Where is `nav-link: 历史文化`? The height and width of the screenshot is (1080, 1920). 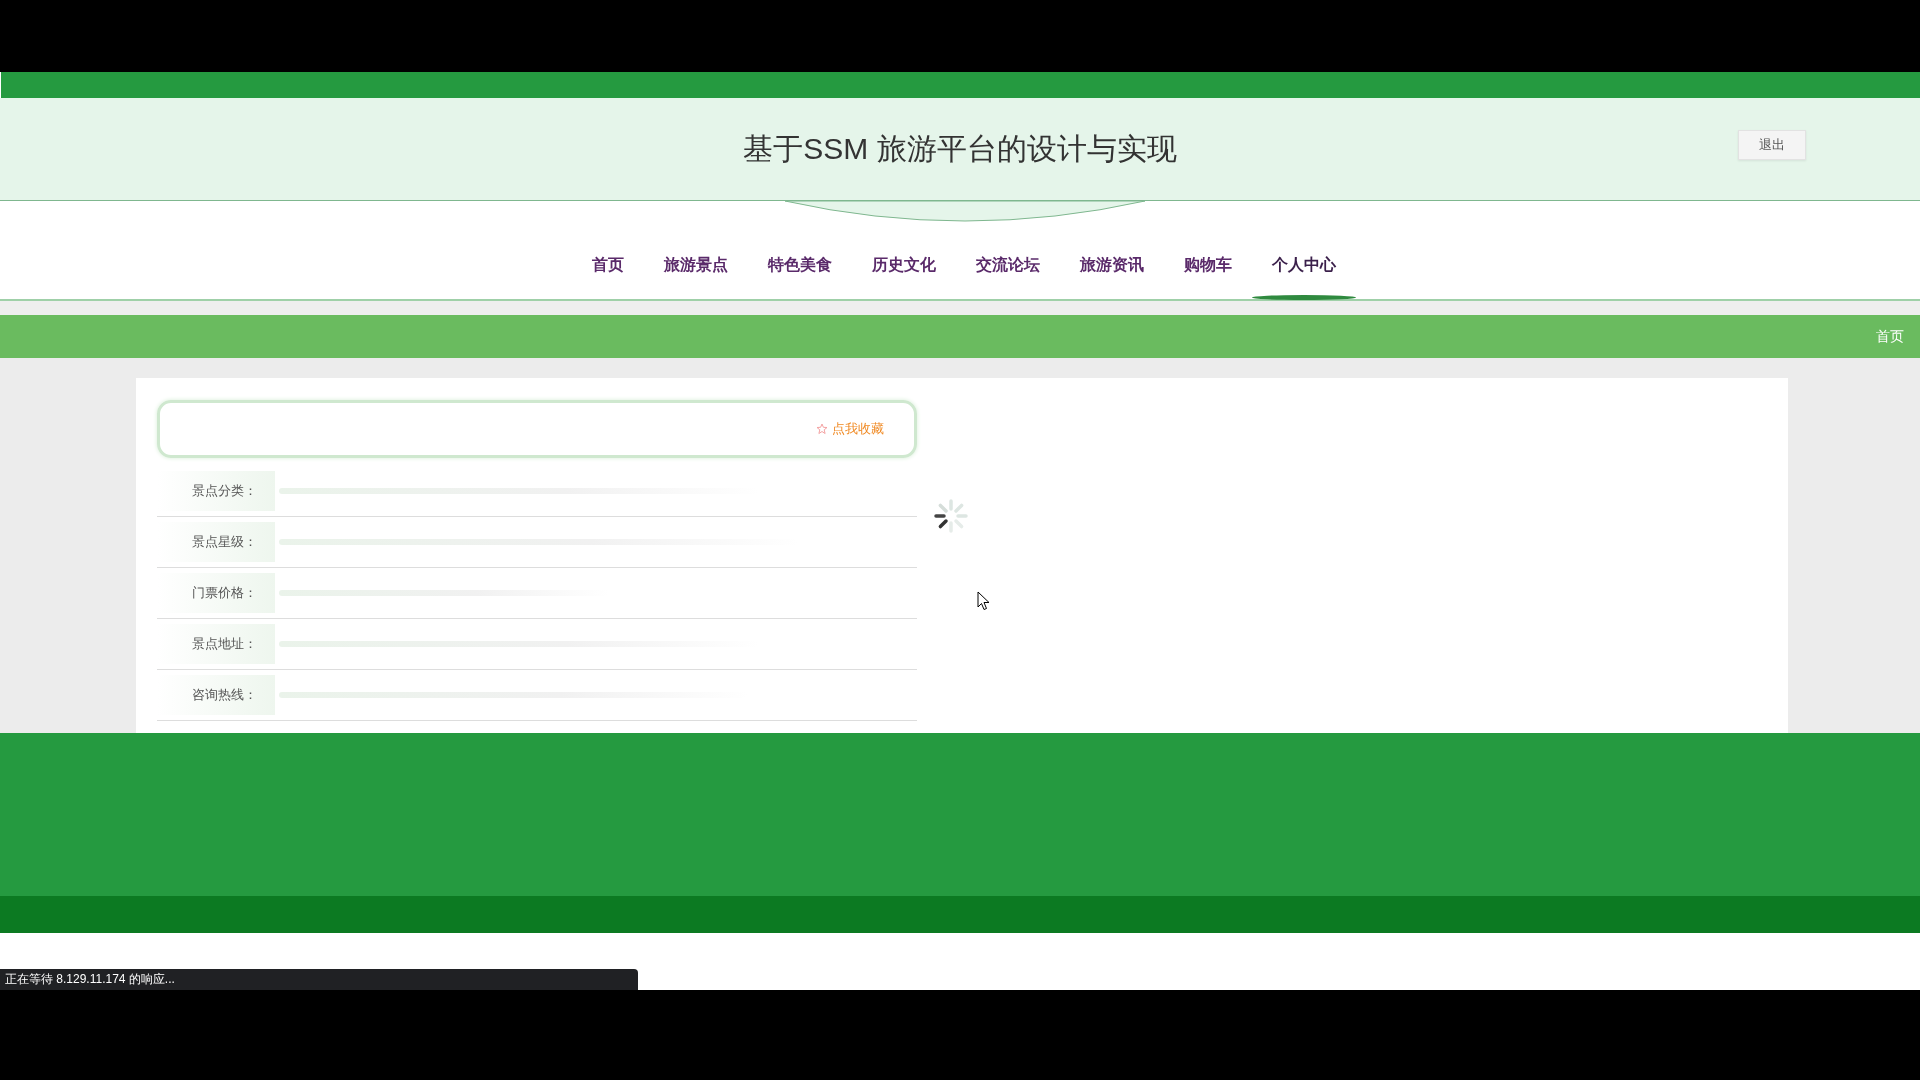
nav-link: 历史文化 is located at coordinates (904, 277).